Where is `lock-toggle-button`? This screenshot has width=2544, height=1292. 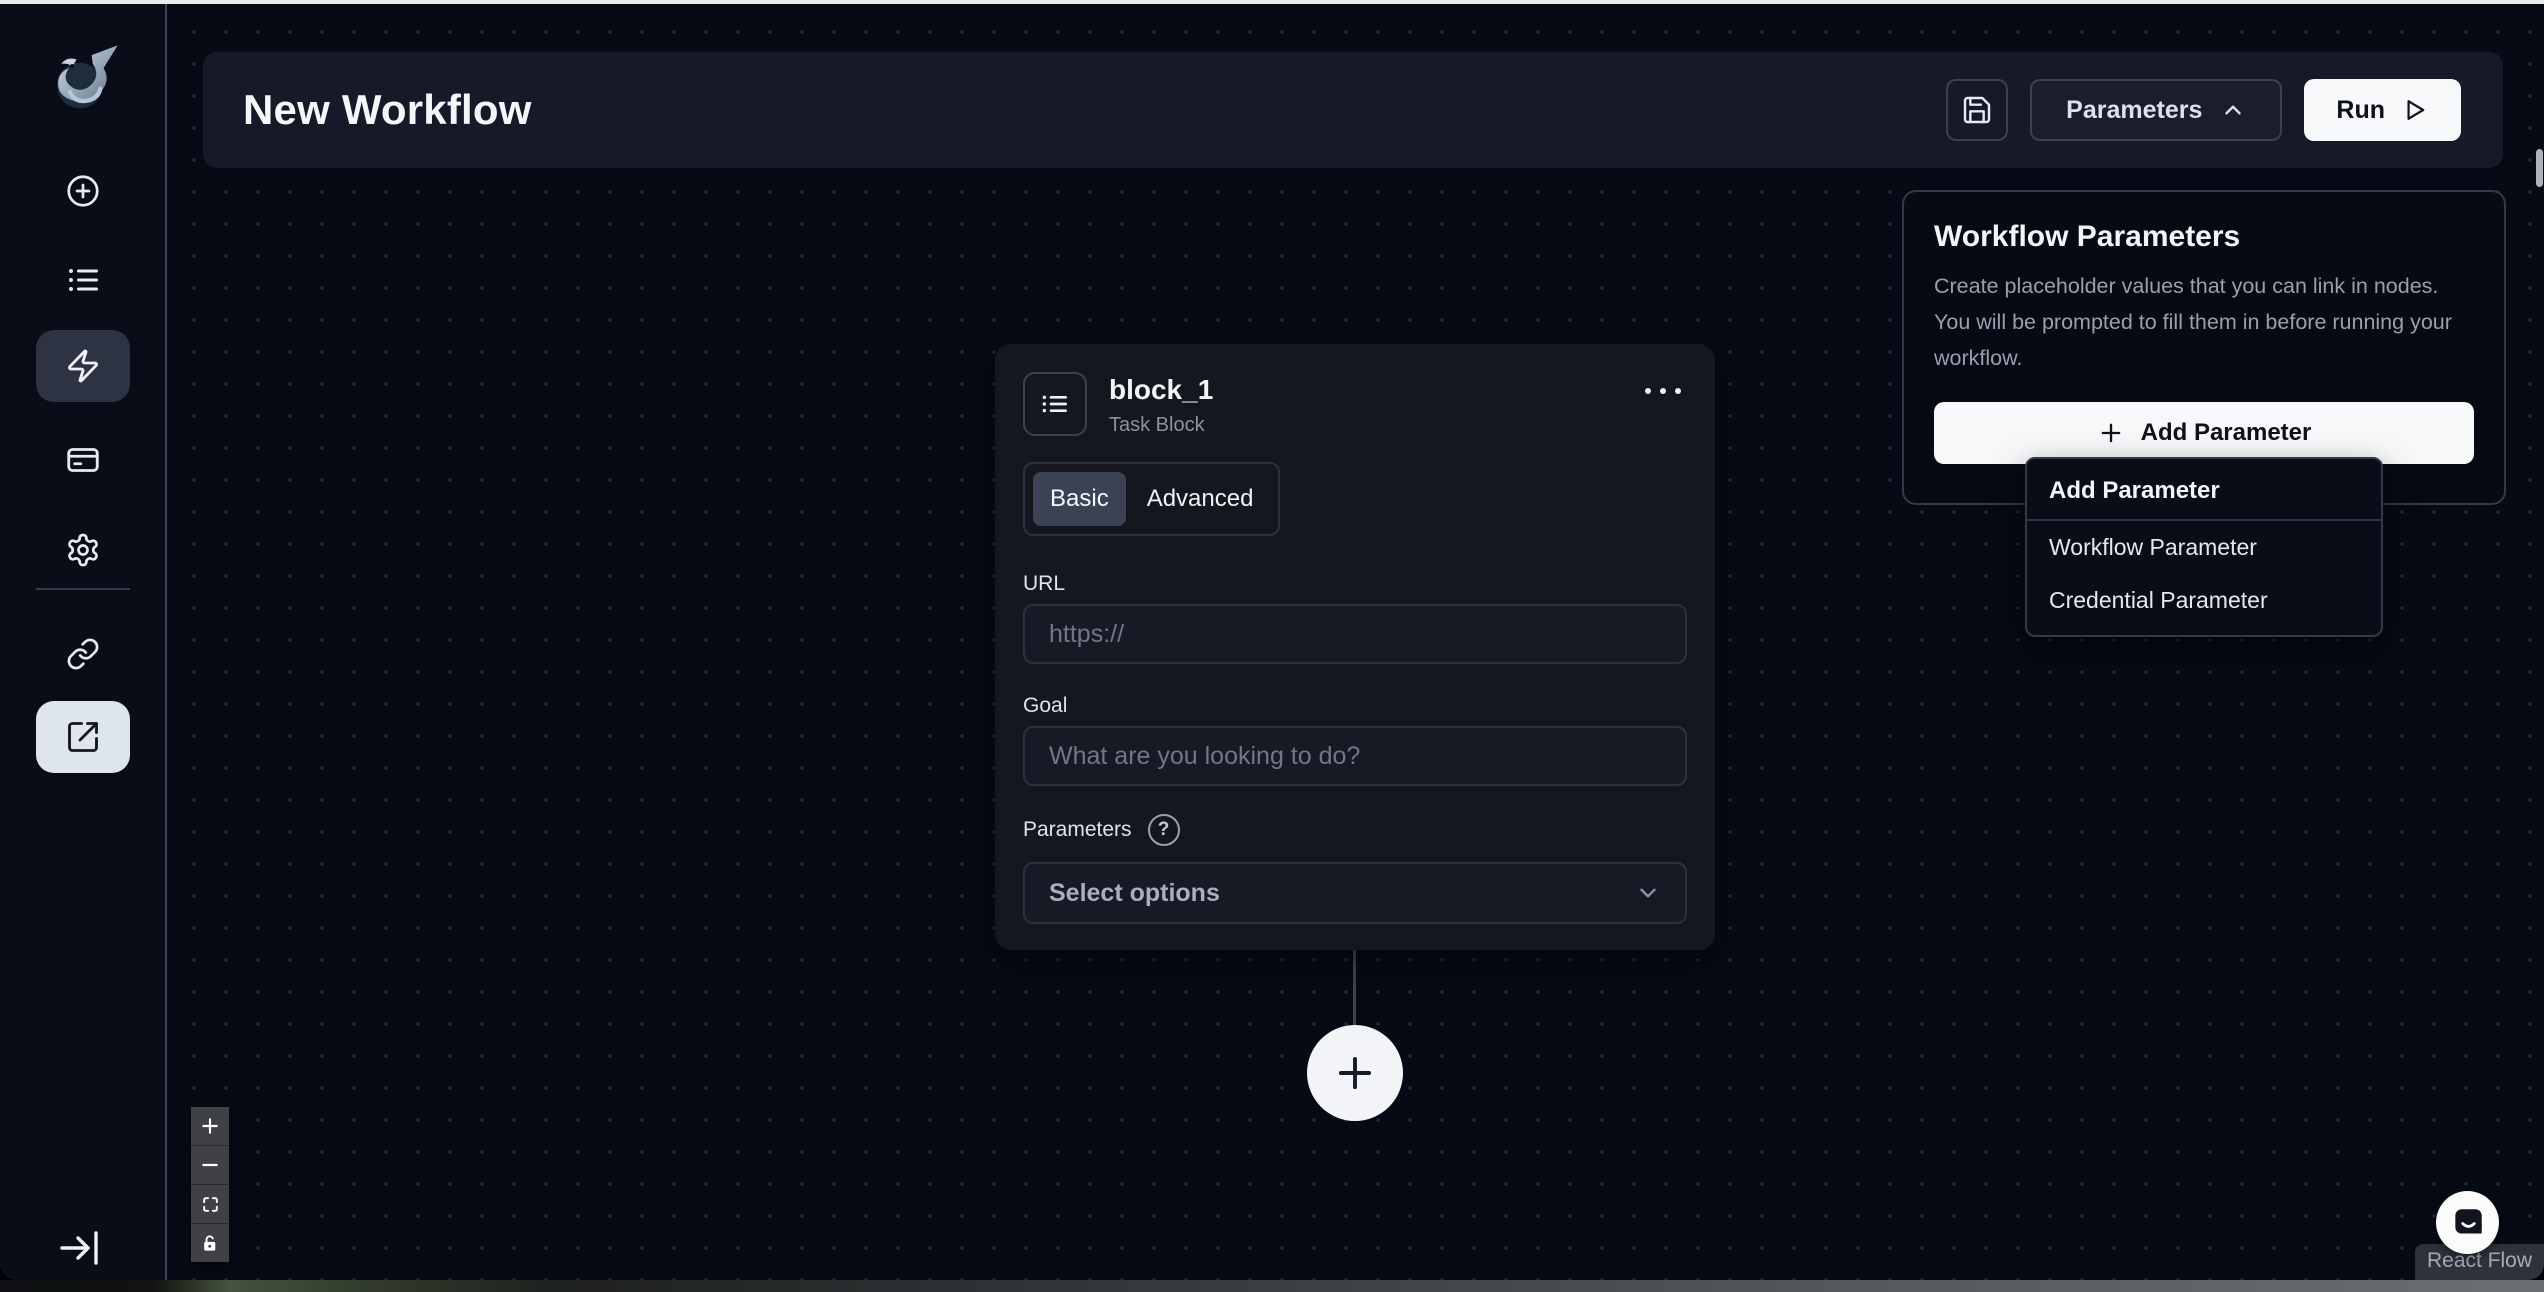 lock-toggle-button is located at coordinates (210, 1243).